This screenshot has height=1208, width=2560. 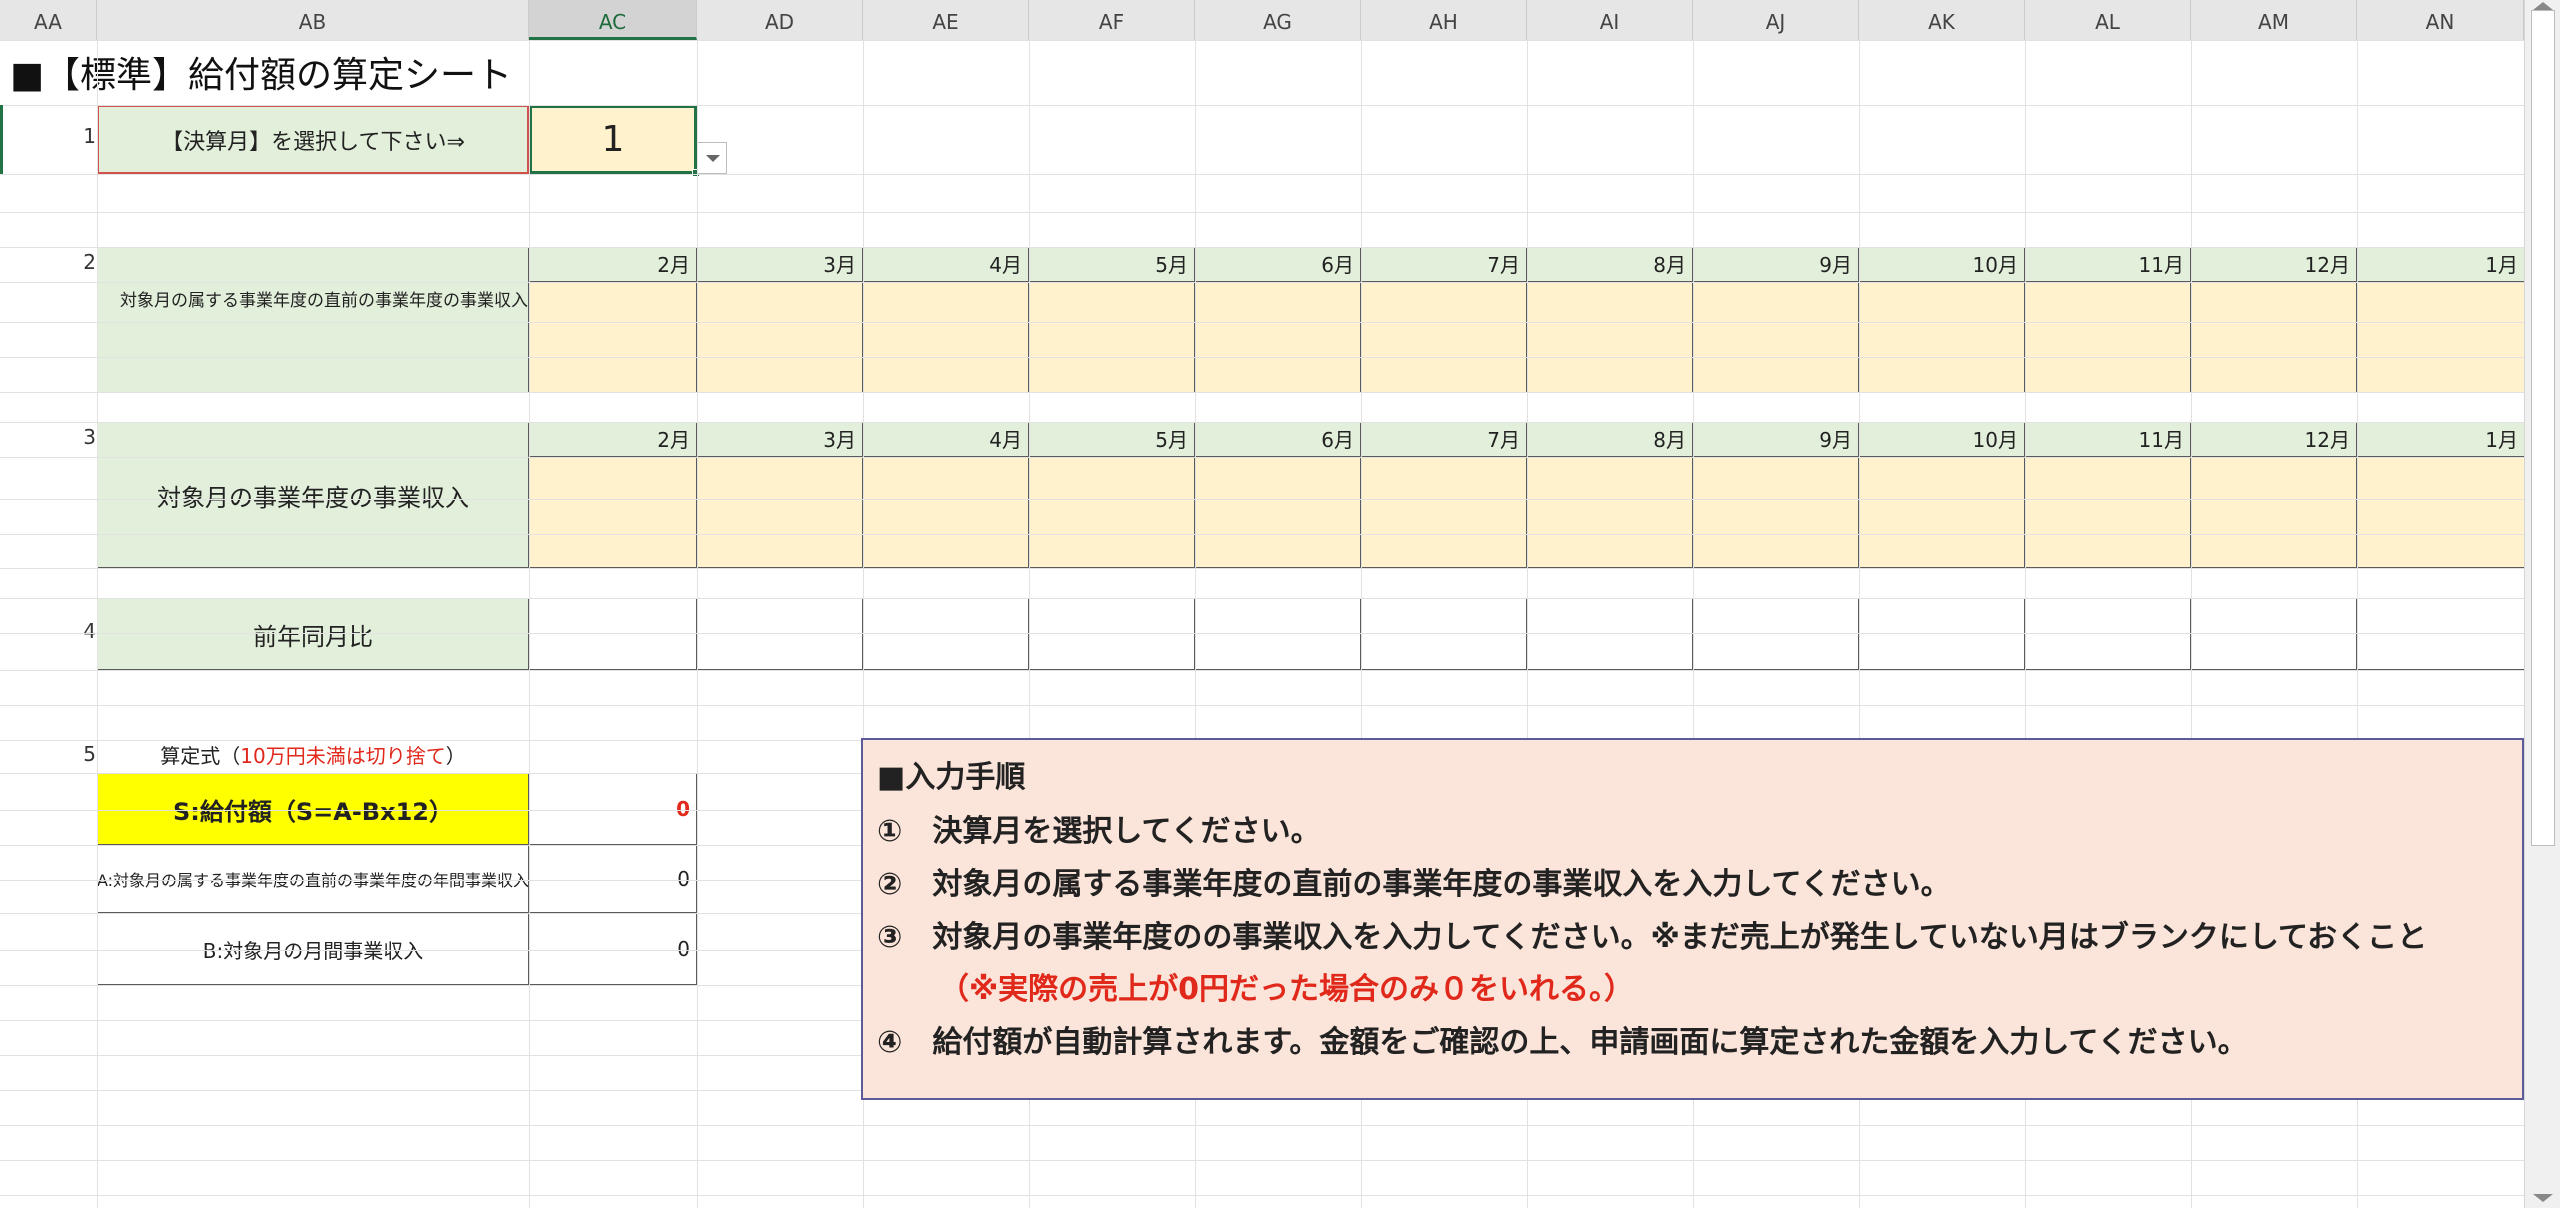 What do you see at coordinates (712, 158) in the screenshot?
I see `dropdown-arrow-button` at bounding box center [712, 158].